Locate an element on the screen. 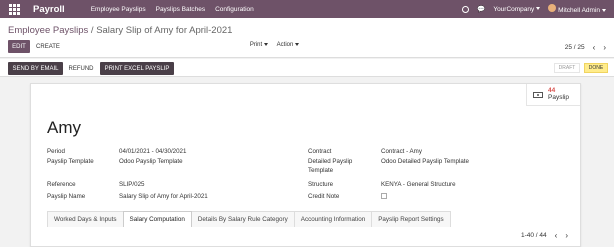 The width and height of the screenshot is (614, 247). payslip-name-value: Salary Slip of Amy for April-2021 is located at coordinates (163, 196).